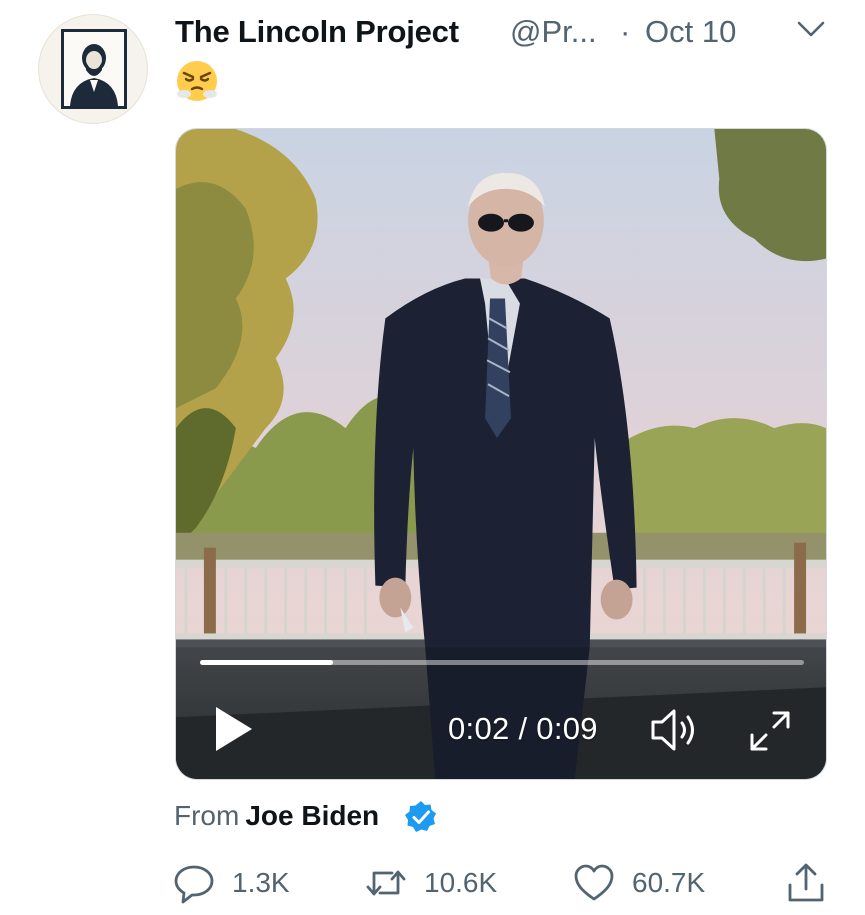 This screenshot has width=865, height=915. What do you see at coordinates (266, 662) in the screenshot?
I see `video-progress-fill` at bounding box center [266, 662].